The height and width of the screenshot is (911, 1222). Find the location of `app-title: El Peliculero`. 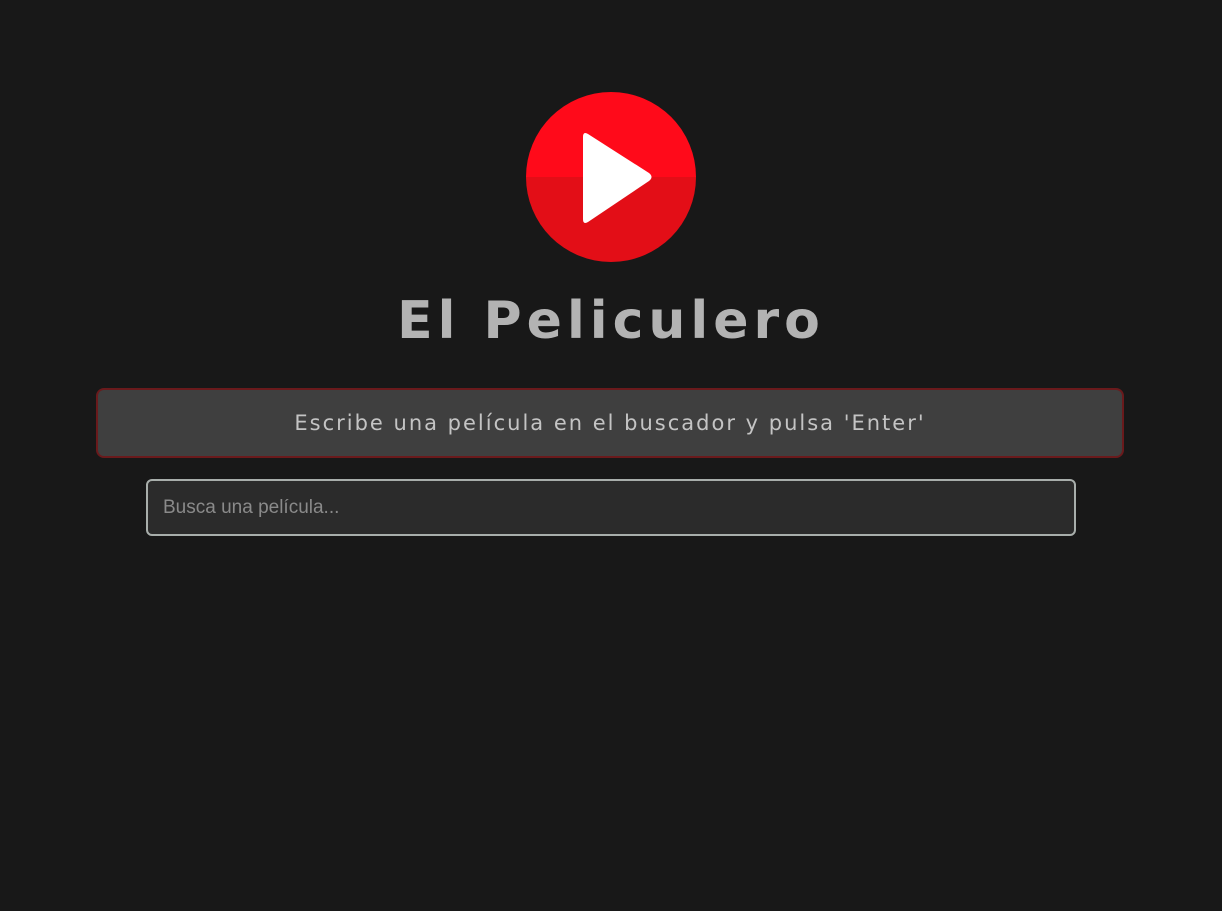

app-title: El Peliculero is located at coordinates (611, 321).